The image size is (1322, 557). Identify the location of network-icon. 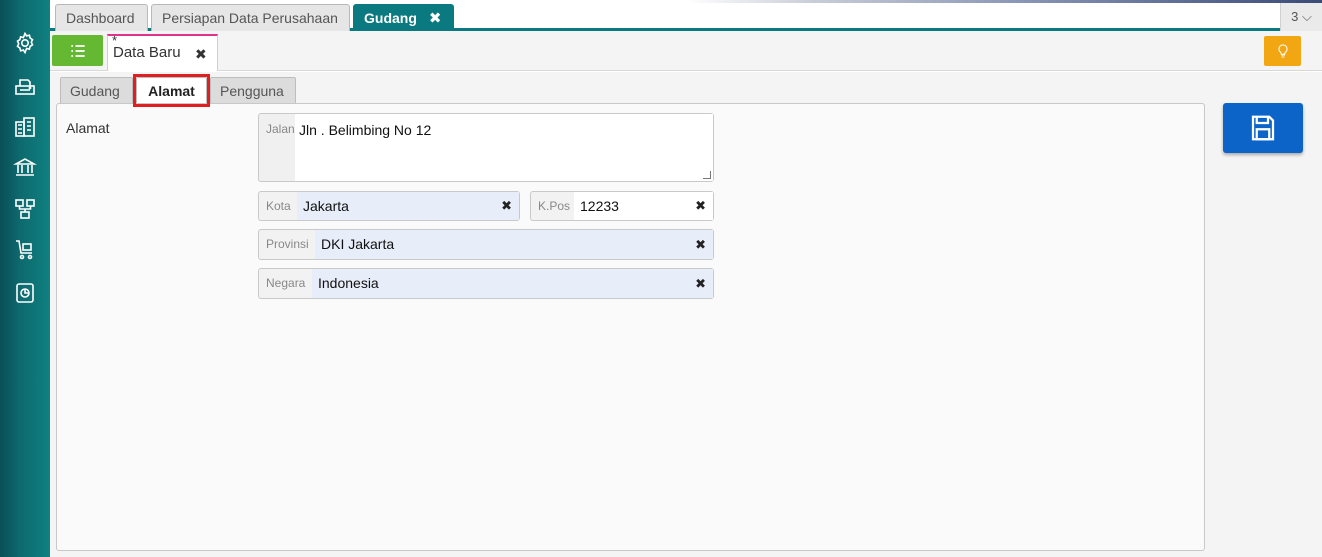
(25, 209).